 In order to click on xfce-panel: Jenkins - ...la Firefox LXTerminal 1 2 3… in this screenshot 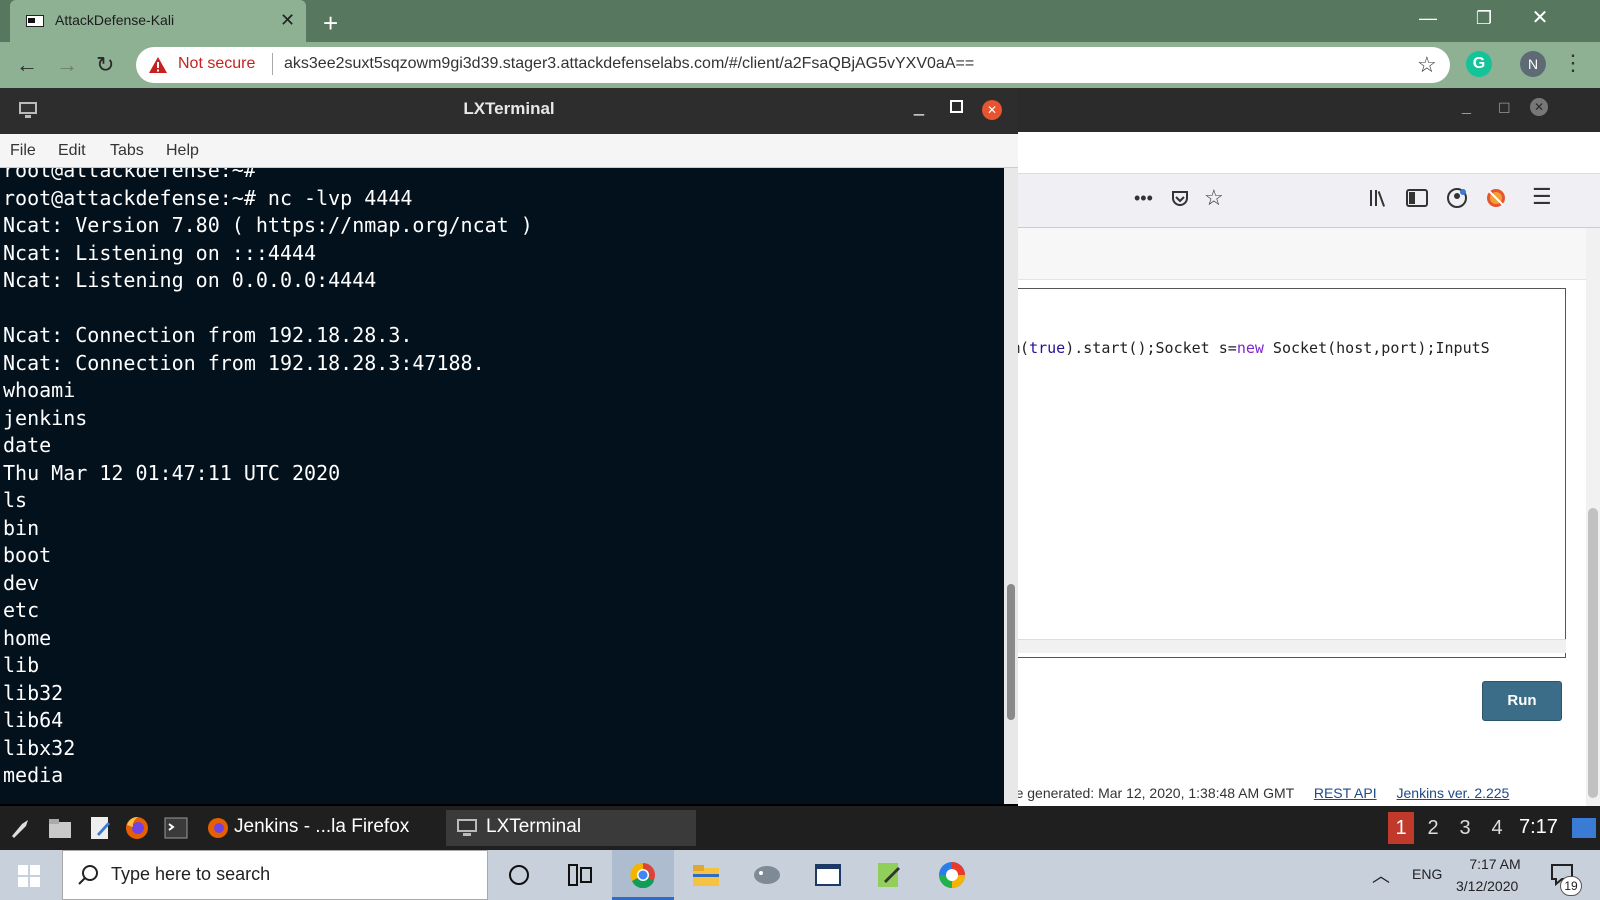, I will do `click(800, 828)`.